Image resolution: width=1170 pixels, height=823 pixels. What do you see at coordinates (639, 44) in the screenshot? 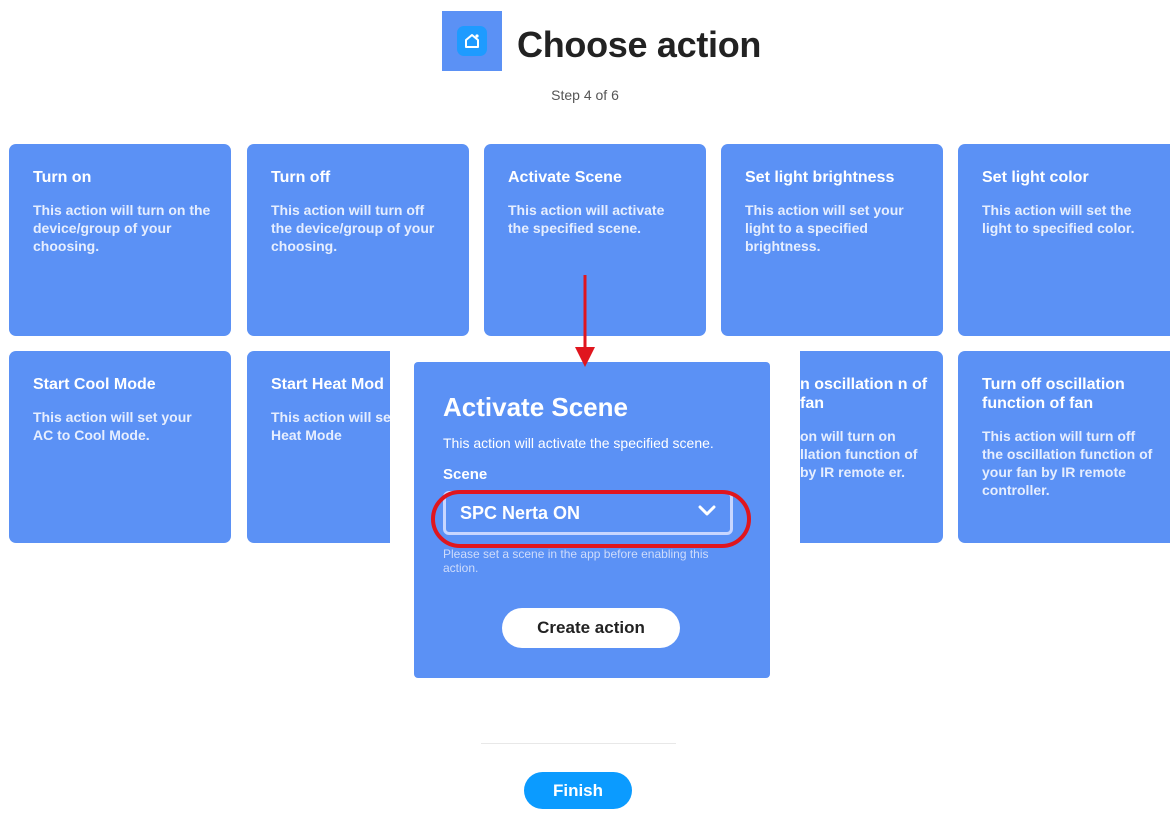
I see `page-title: Choose action` at bounding box center [639, 44].